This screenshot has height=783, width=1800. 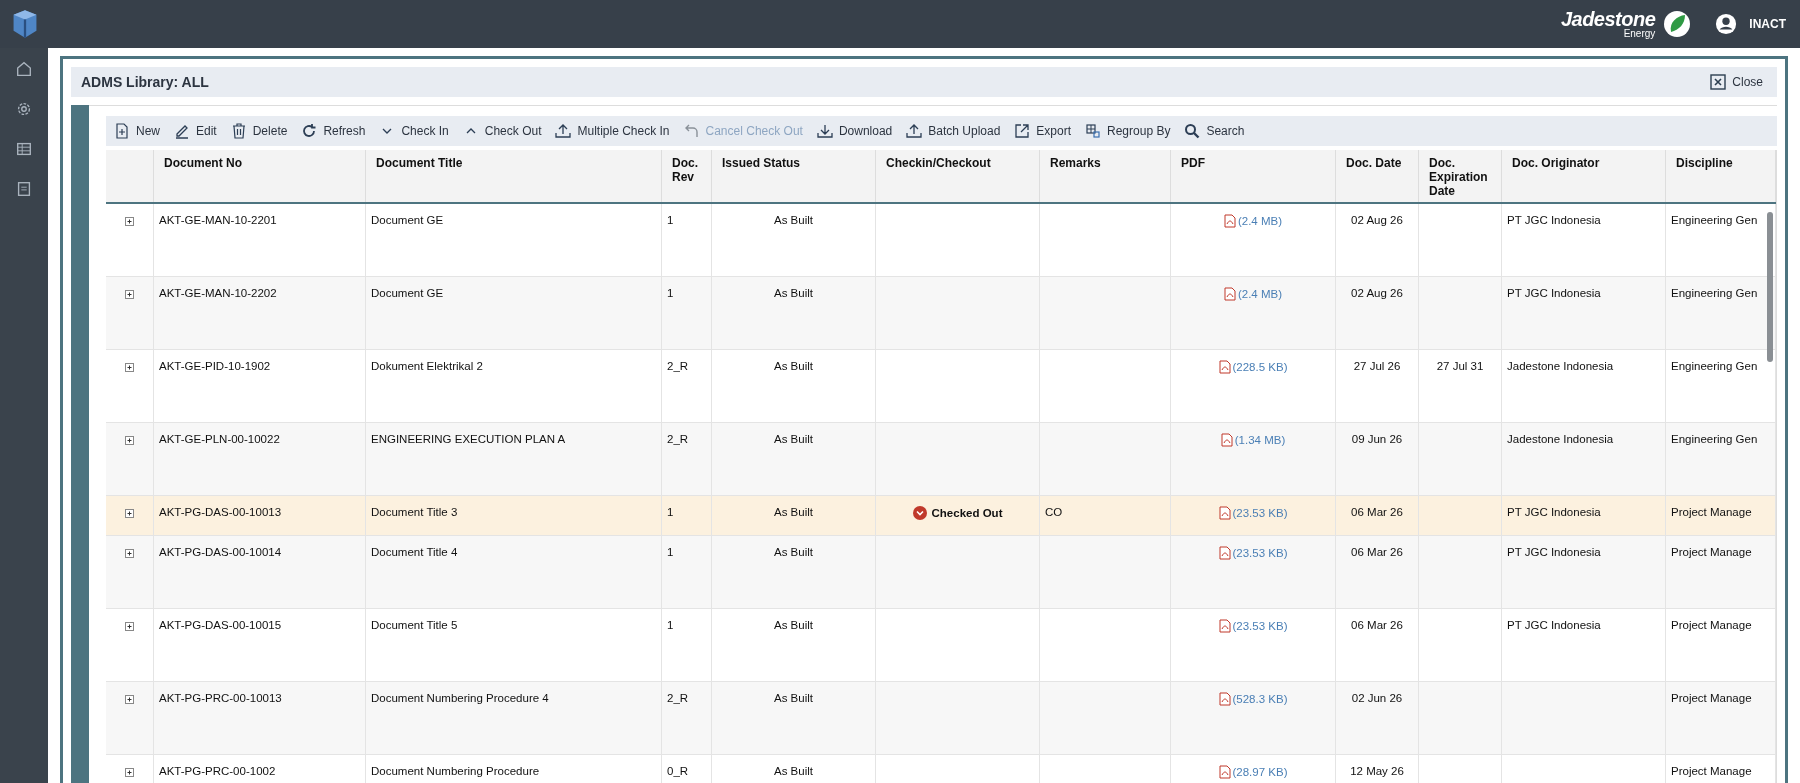 I want to click on pdf-link: (1.34 MB), so click(x=1260, y=440).